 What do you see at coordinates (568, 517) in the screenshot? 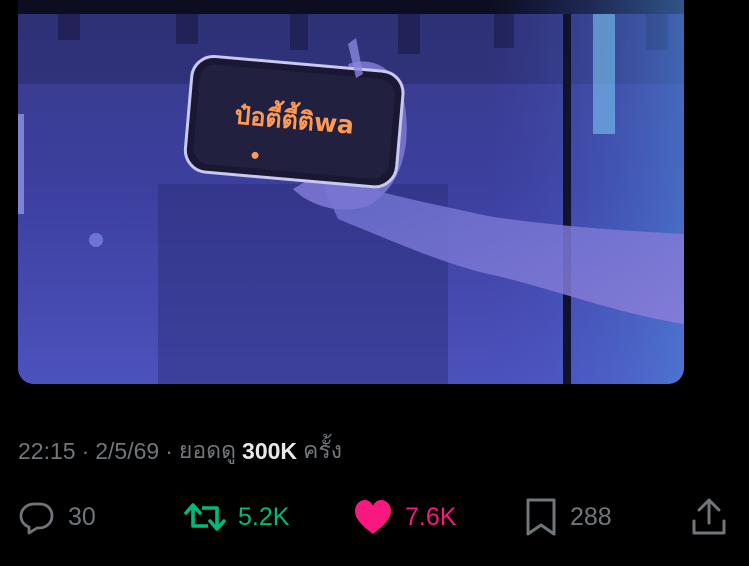
I see `bookmark-button: 288` at bounding box center [568, 517].